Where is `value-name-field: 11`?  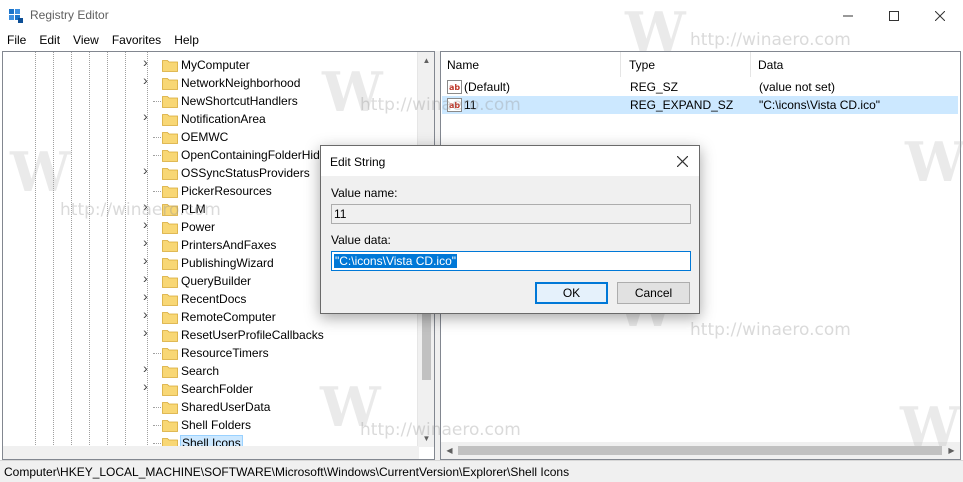 value-name-field: 11 is located at coordinates (511, 214).